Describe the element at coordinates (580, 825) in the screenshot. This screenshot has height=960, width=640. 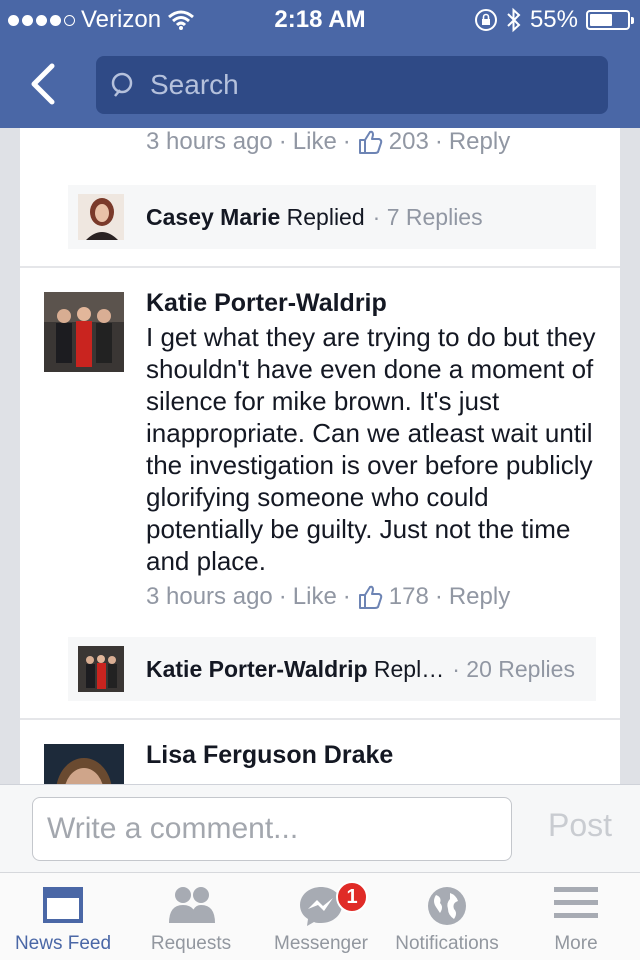
I see `post-button: Post` at that location.